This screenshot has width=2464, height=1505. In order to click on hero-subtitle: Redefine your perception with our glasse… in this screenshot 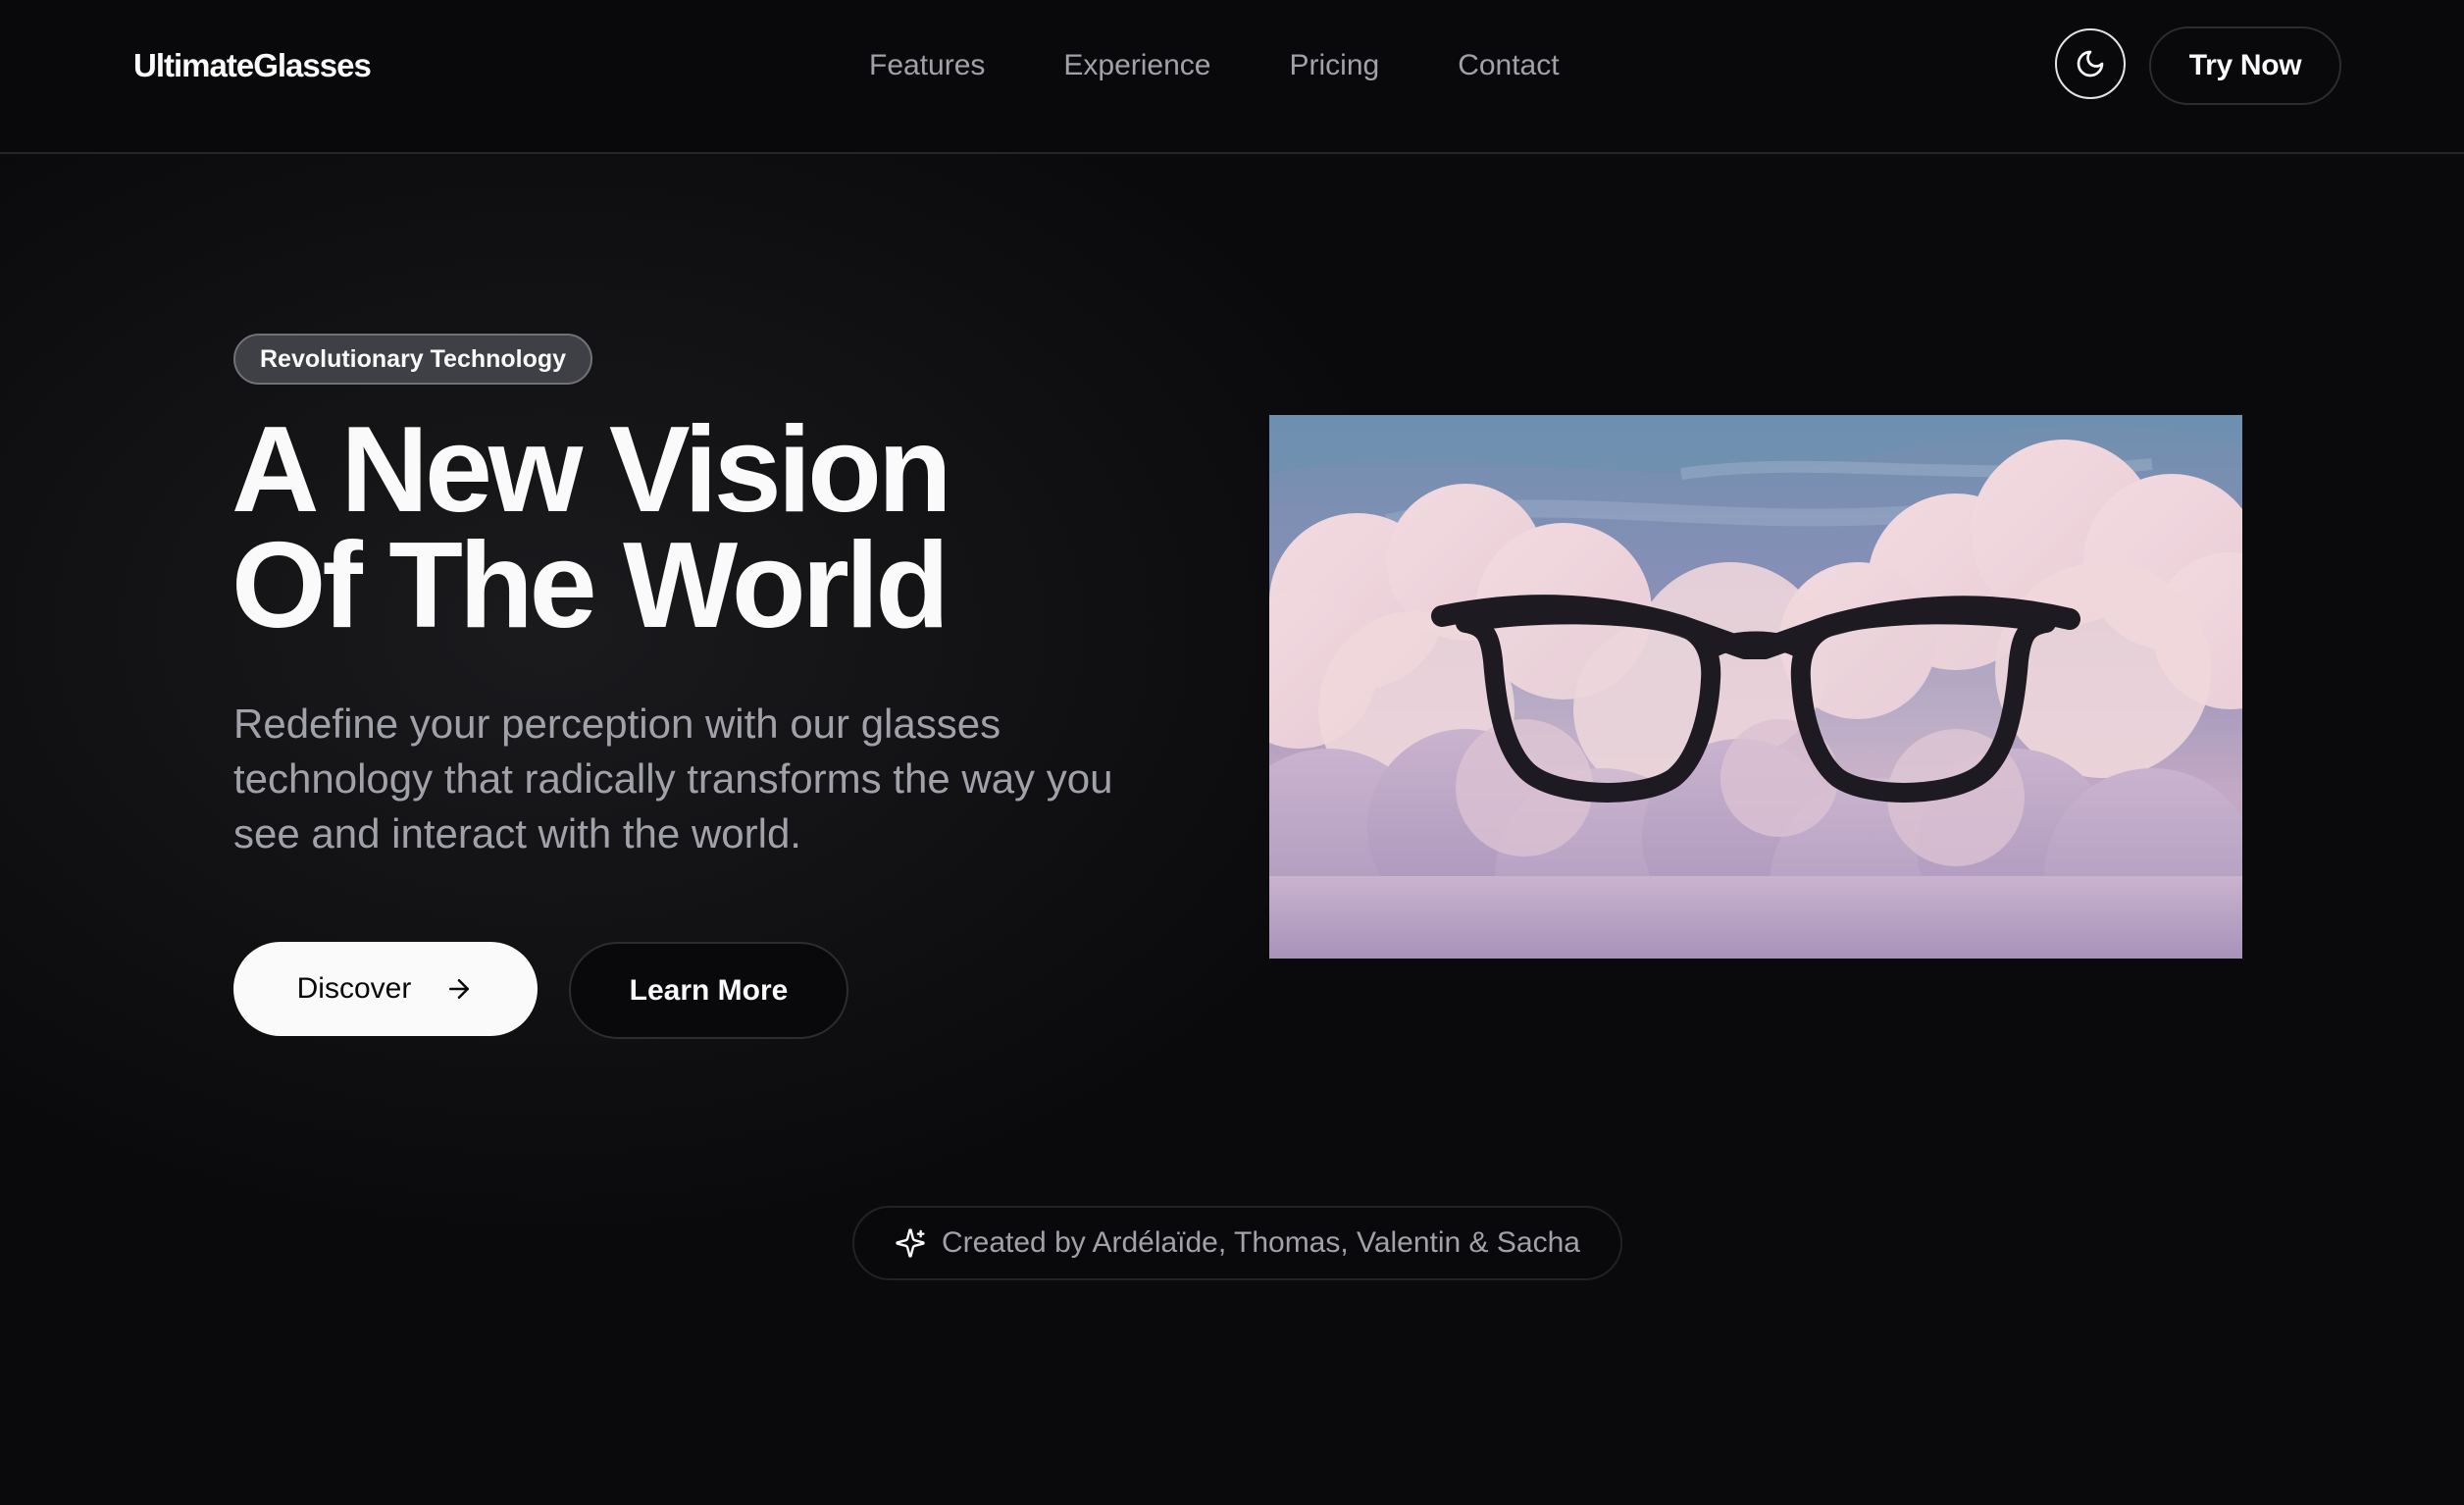, I will do `click(673, 778)`.